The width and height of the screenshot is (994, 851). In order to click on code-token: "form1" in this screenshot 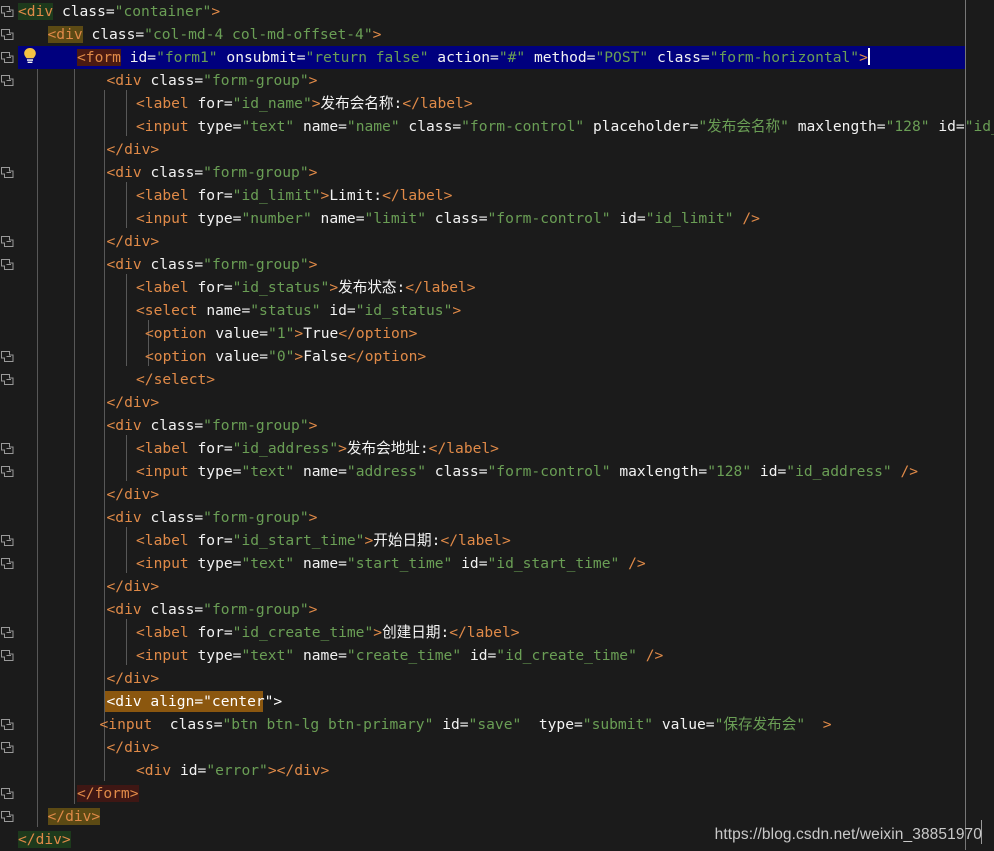, I will do `click(187, 57)`.